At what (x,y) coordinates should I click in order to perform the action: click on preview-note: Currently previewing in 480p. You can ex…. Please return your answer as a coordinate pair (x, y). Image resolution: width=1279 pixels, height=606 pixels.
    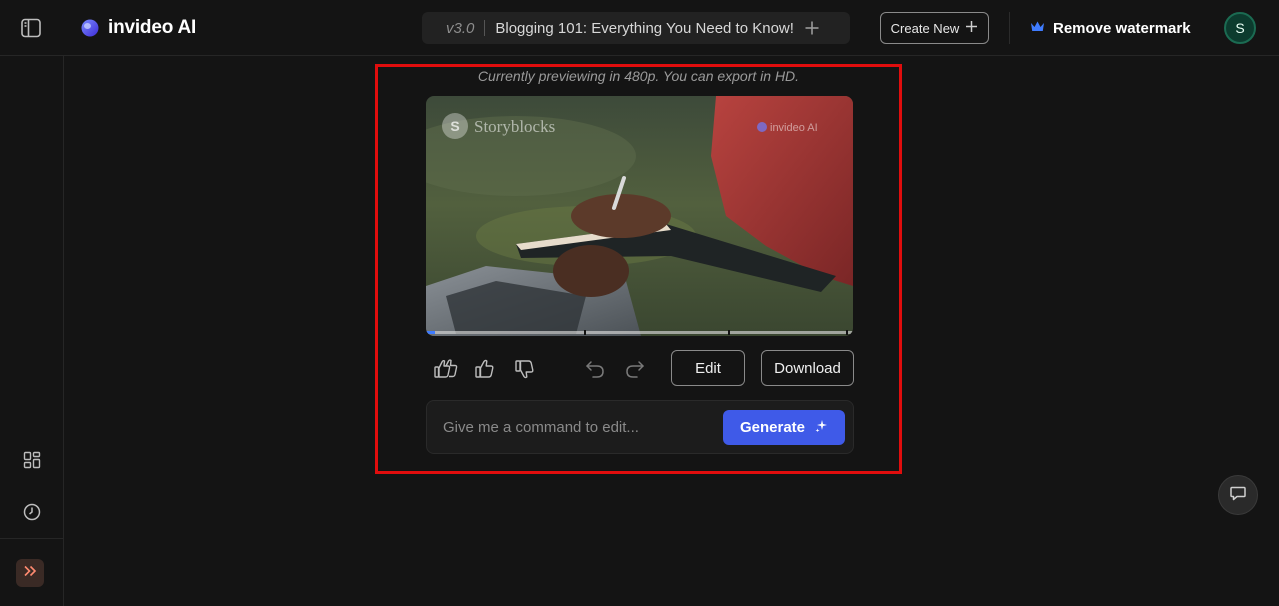
    Looking at the image, I should click on (638, 76).